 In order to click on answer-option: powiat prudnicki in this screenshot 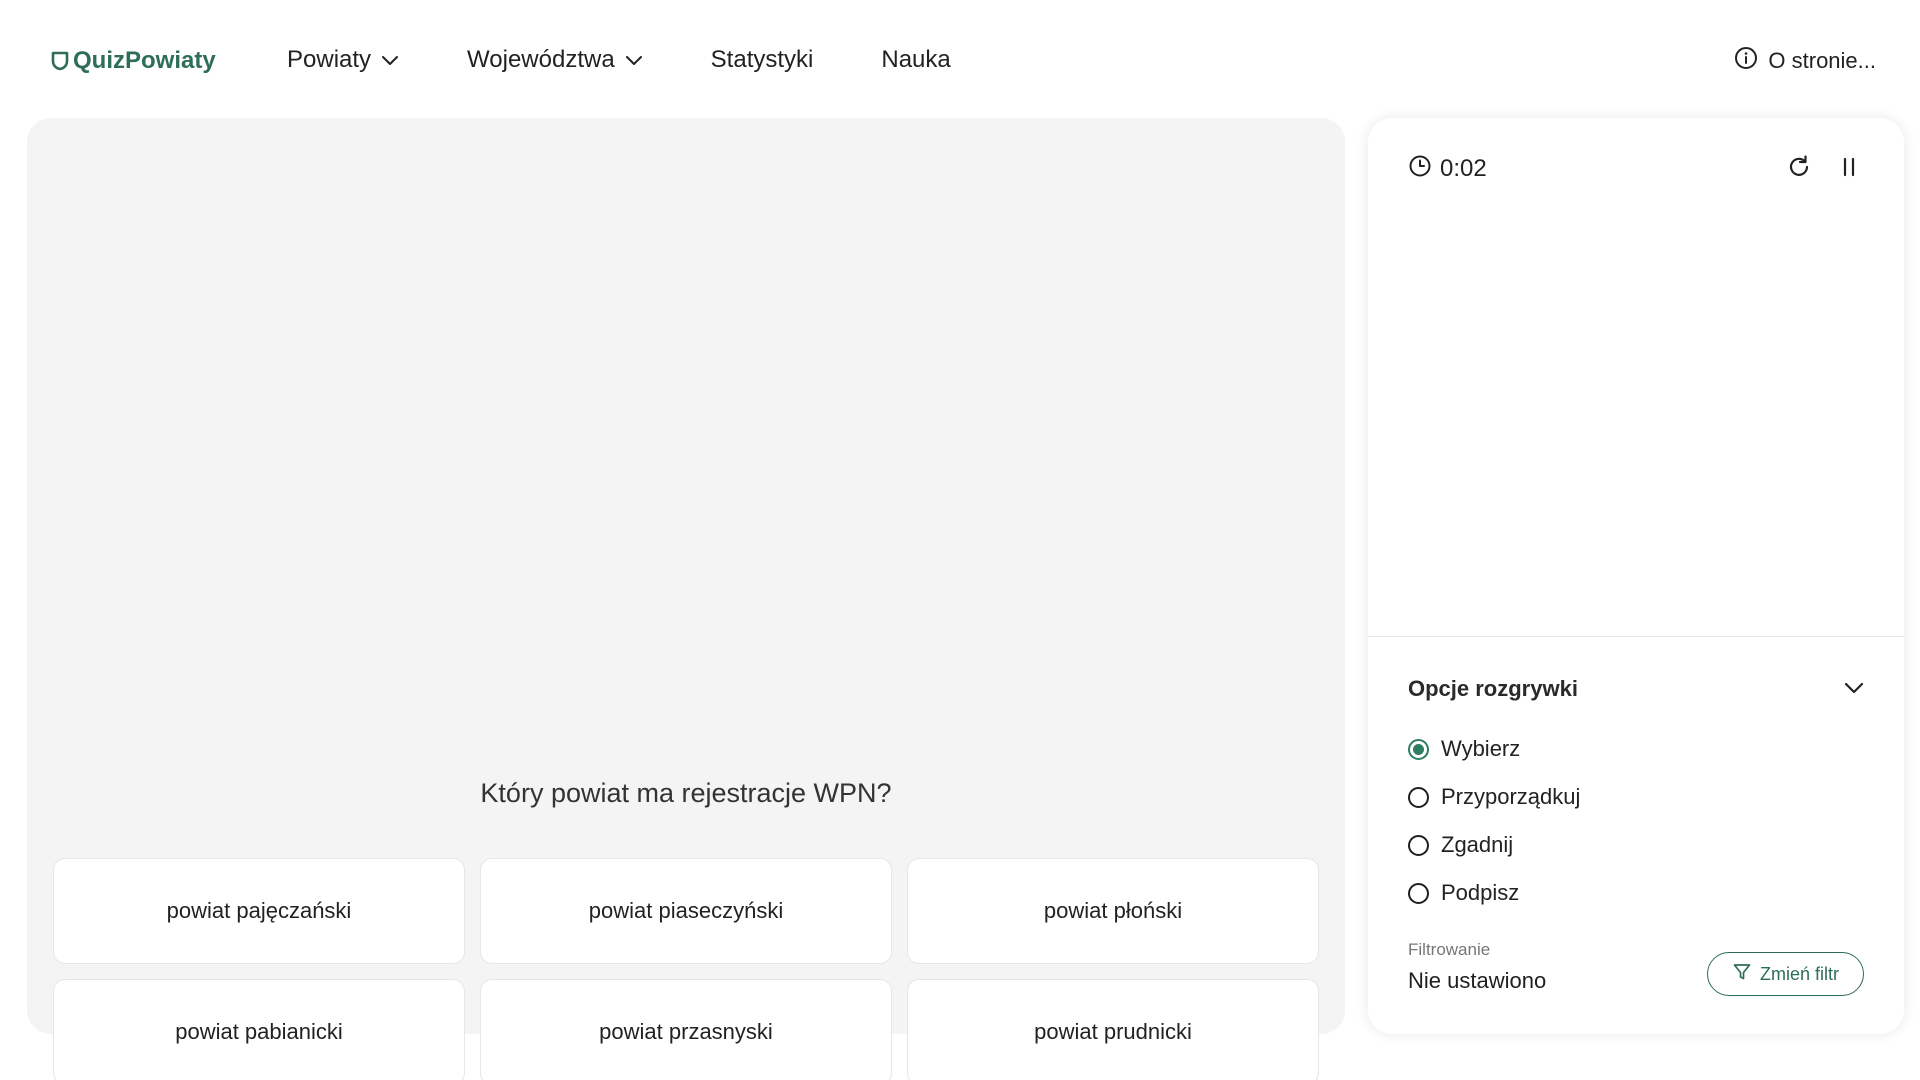, I will do `click(1113, 1029)`.